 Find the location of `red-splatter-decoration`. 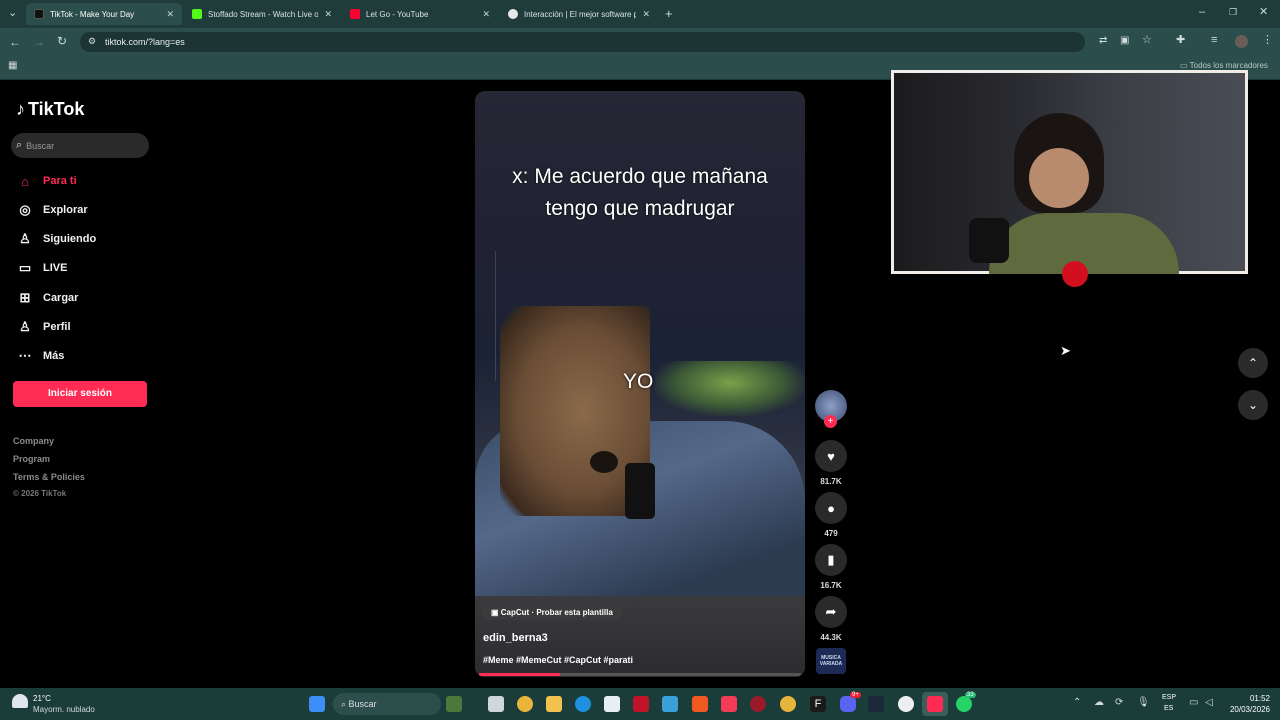

red-splatter-decoration is located at coordinates (1075, 274).